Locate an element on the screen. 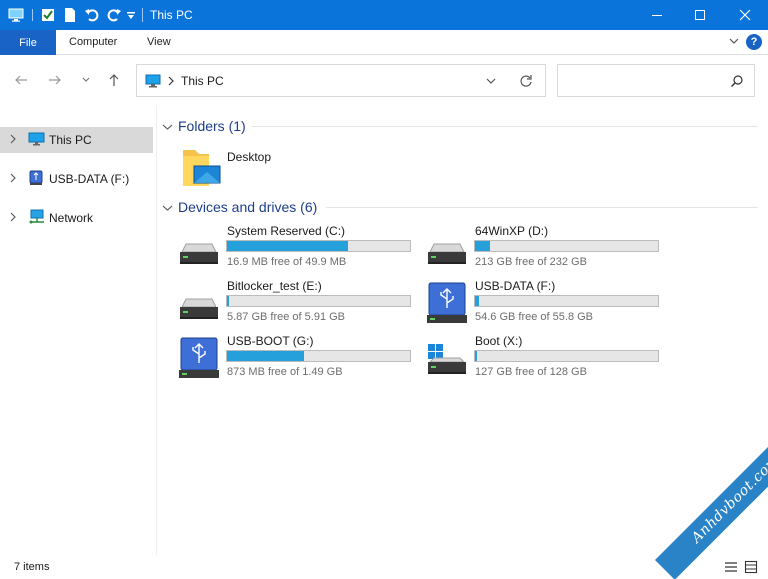 The image size is (768, 579). minimize-icon is located at coordinates (657, 15).